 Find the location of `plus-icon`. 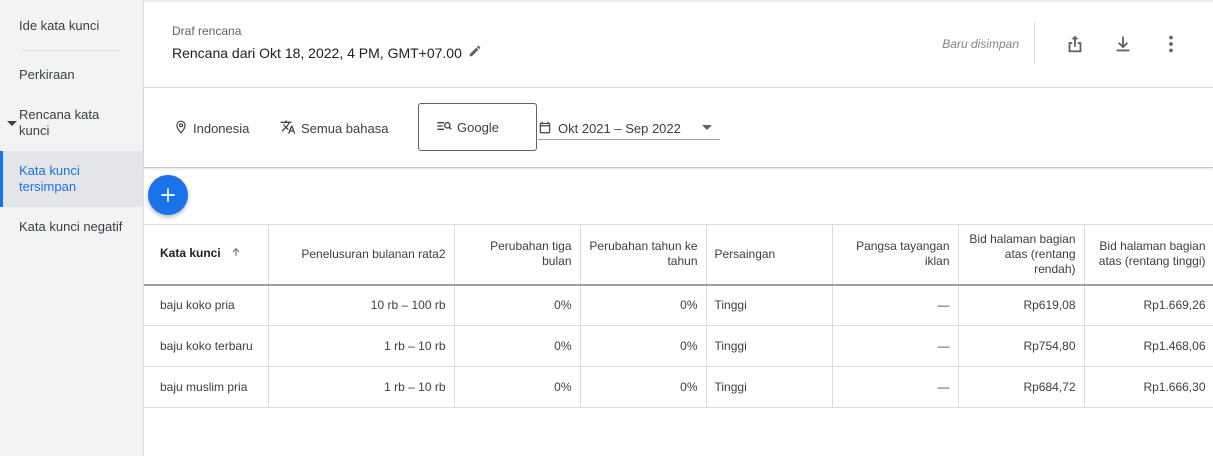

plus-icon is located at coordinates (168, 195).